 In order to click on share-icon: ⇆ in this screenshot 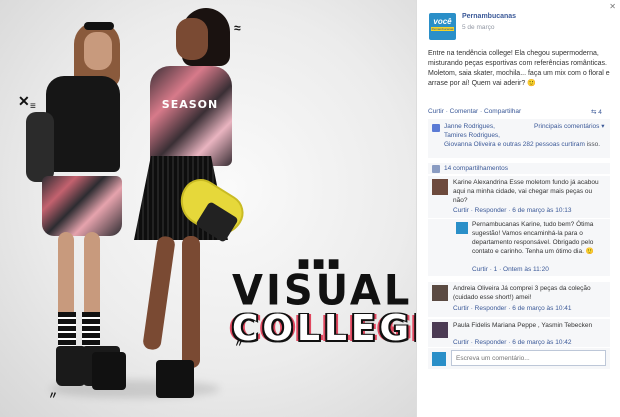, I will do `click(594, 112)`.